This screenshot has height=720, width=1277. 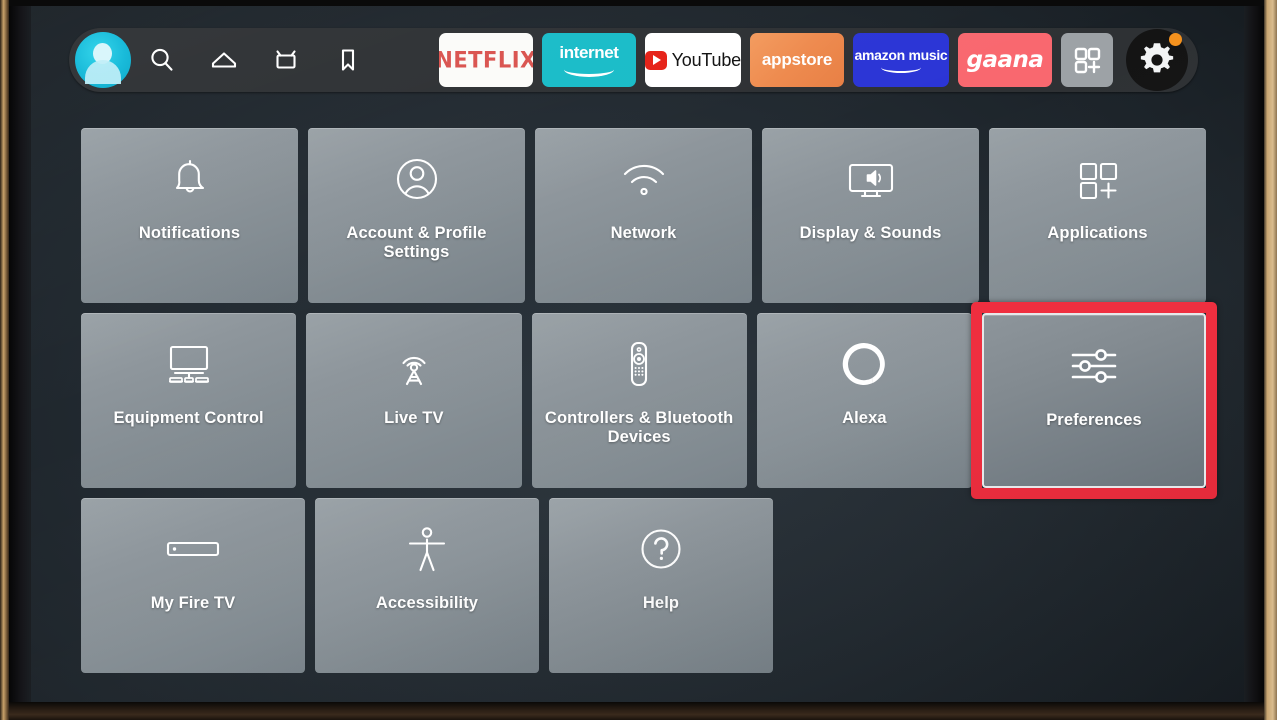 What do you see at coordinates (706, 59) in the screenshot?
I see `app-label-youtube: YouTube` at bounding box center [706, 59].